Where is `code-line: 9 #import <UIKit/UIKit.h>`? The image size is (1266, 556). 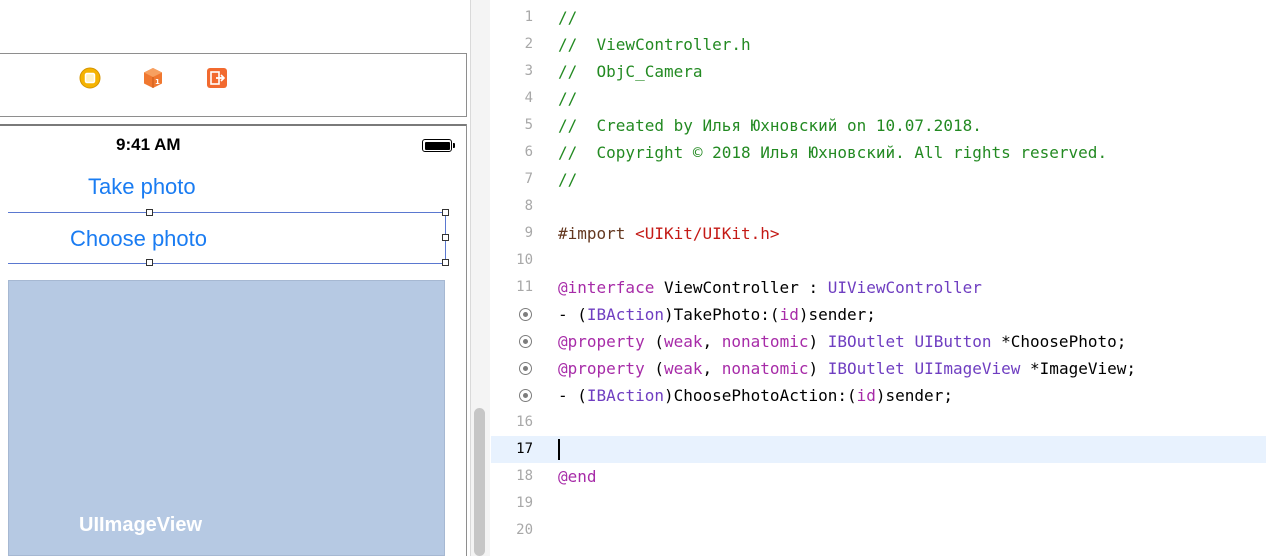 code-line: 9 #import <UIKit/UIKit.h> is located at coordinates (878, 233).